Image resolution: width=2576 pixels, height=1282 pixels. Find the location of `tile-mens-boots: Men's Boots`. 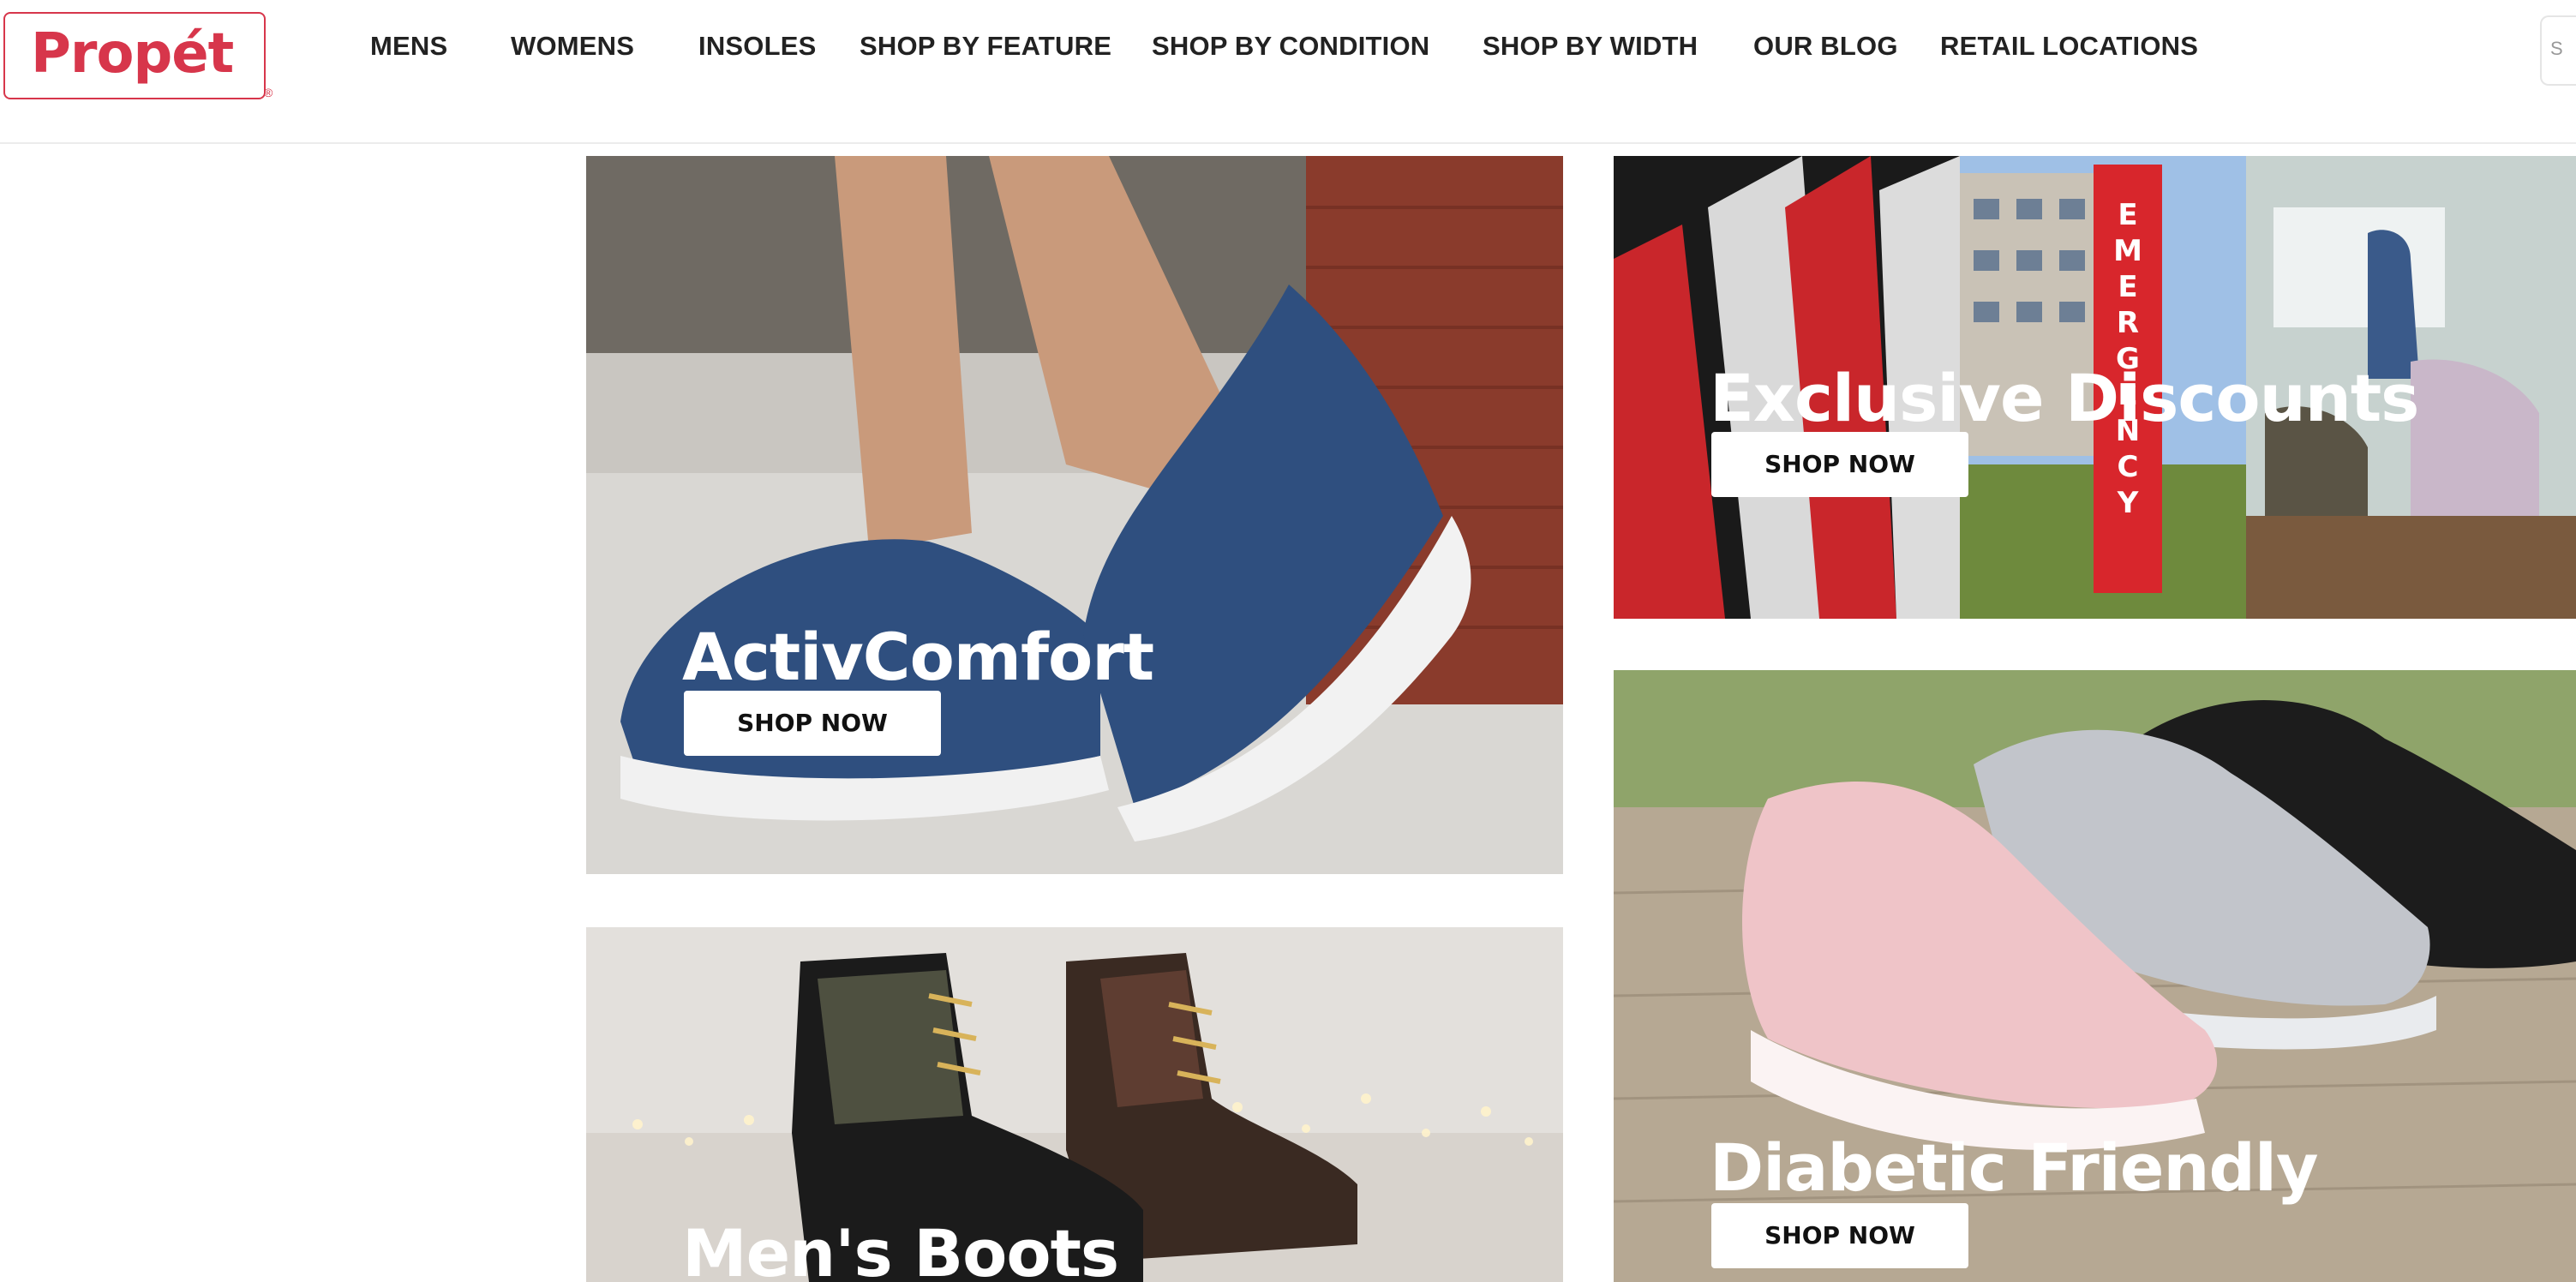

tile-mens-boots: Men's Boots is located at coordinates (1074, 1104).